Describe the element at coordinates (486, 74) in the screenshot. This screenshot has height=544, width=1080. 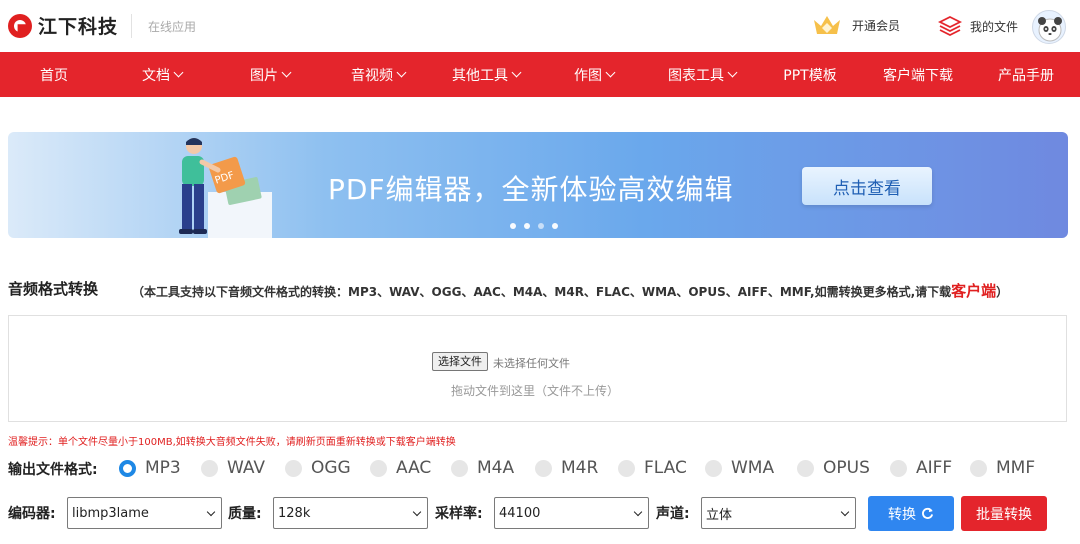
I see `nav-item-other-tools: 其他工具` at that location.